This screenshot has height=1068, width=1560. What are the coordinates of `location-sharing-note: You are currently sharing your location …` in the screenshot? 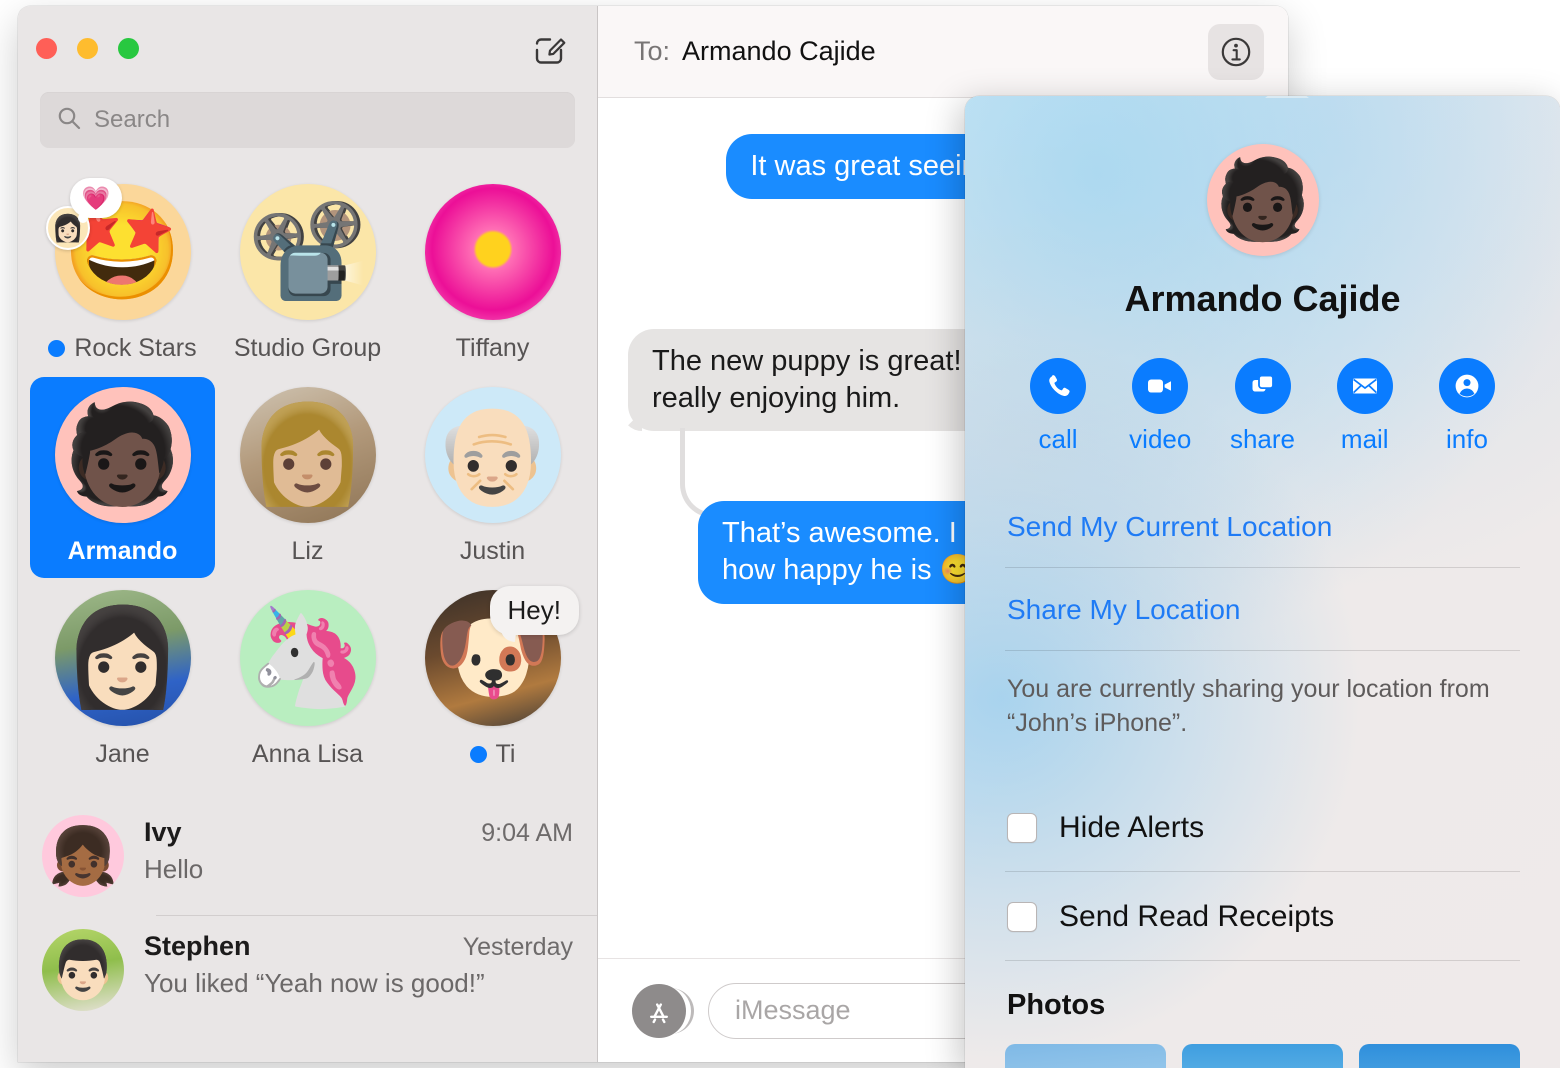 It's located at (1248, 706).